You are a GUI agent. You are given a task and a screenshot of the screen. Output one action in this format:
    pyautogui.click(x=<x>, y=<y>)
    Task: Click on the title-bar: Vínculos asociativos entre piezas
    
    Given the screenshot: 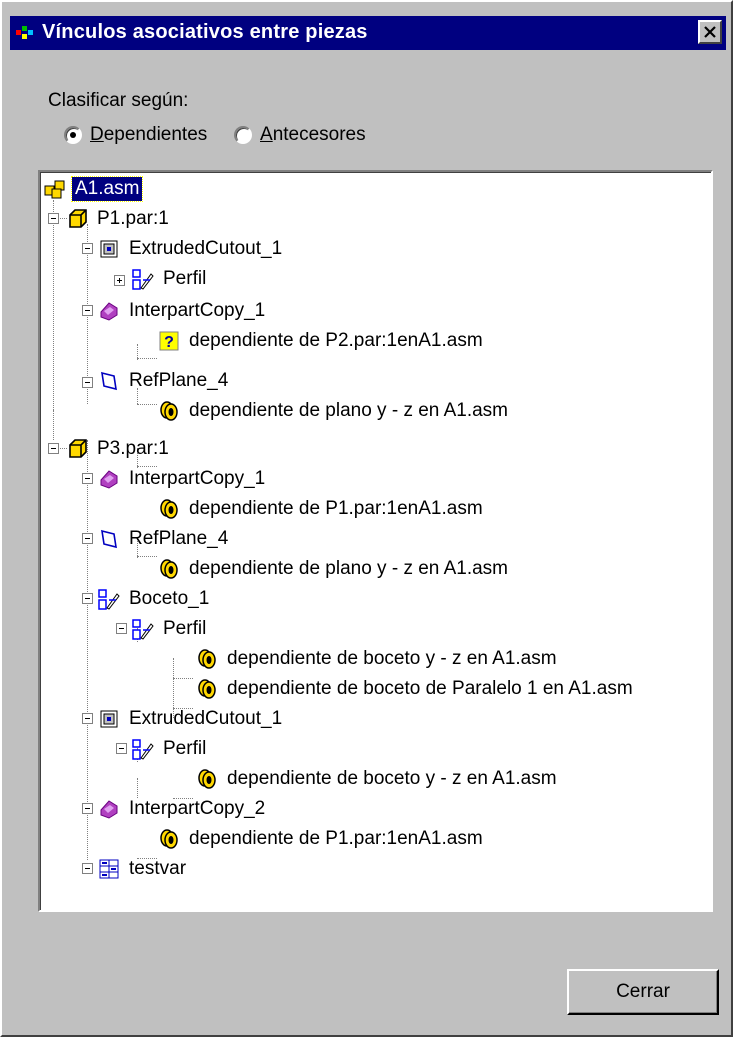 What is the action you would take?
    pyautogui.click(x=368, y=33)
    